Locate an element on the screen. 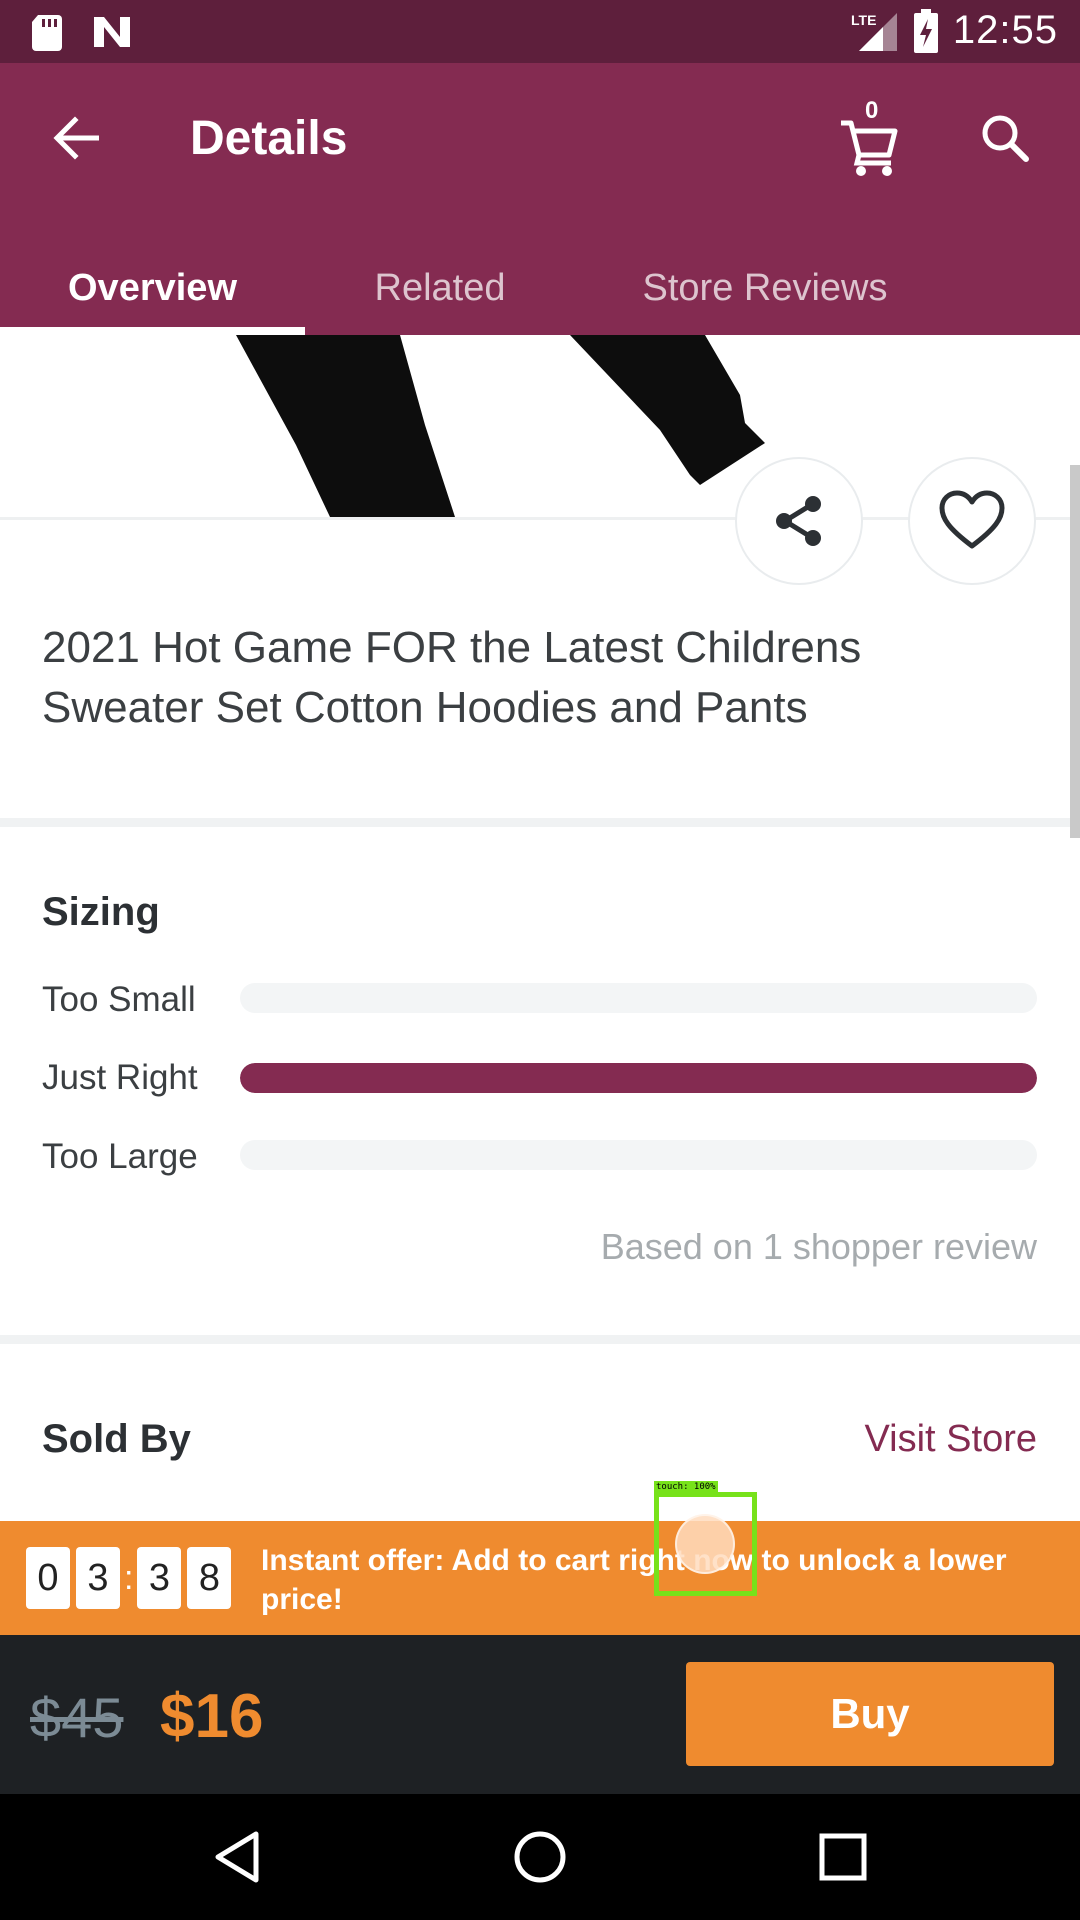 This screenshot has width=1080, height=1920. scrollbar is located at coordinates (1075, 651).